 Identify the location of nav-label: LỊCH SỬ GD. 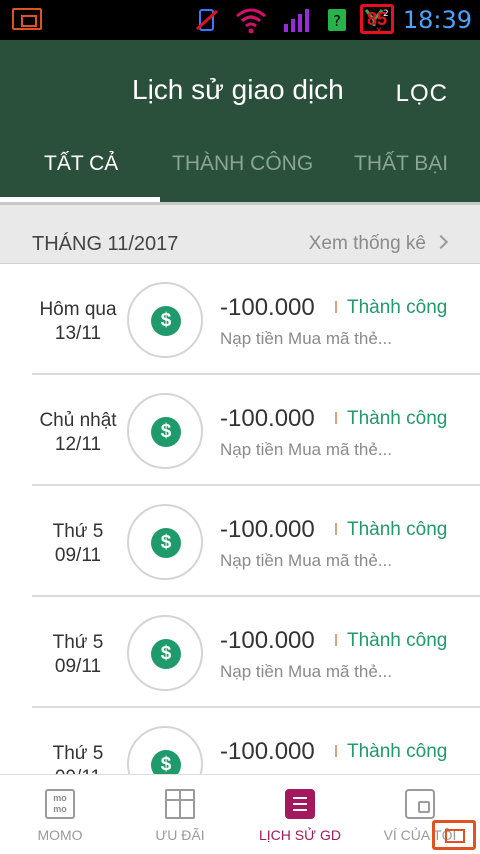
(300, 835).